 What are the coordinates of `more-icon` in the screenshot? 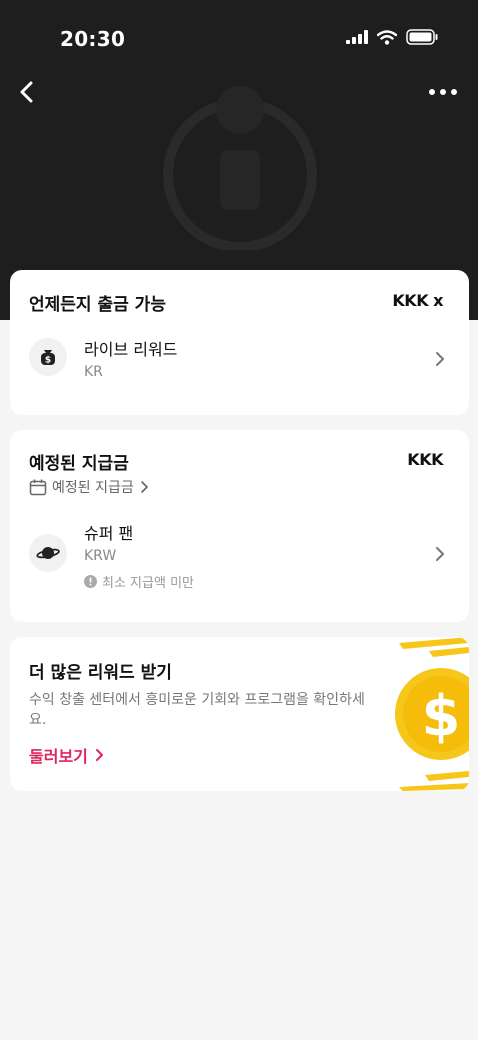 It's located at (443, 92).